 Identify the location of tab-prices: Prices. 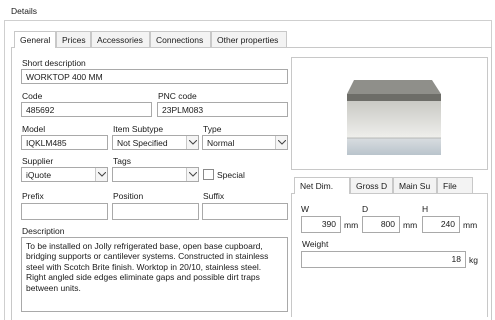
(73, 39).